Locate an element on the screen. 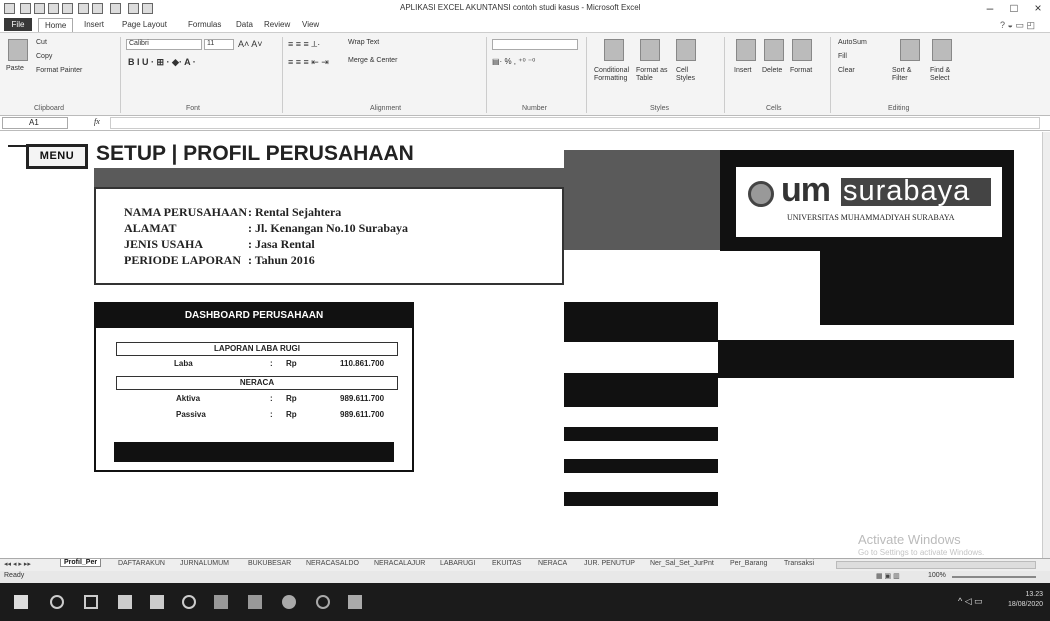 This screenshot has width=1050, height=621. sheet-tab: Transaksi is located at coordinates (799, 563).